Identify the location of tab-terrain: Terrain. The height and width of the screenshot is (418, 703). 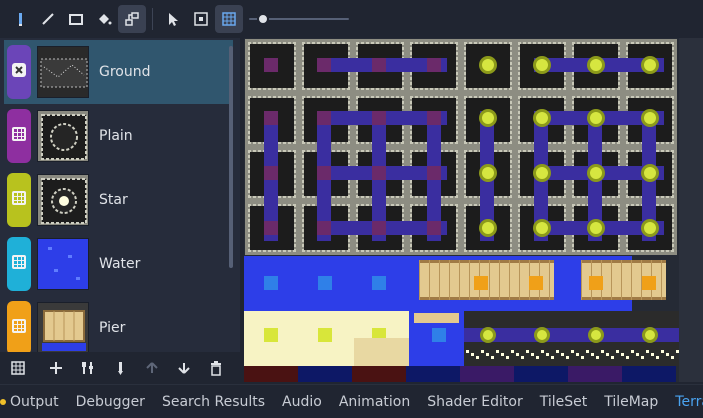
(689, 402).